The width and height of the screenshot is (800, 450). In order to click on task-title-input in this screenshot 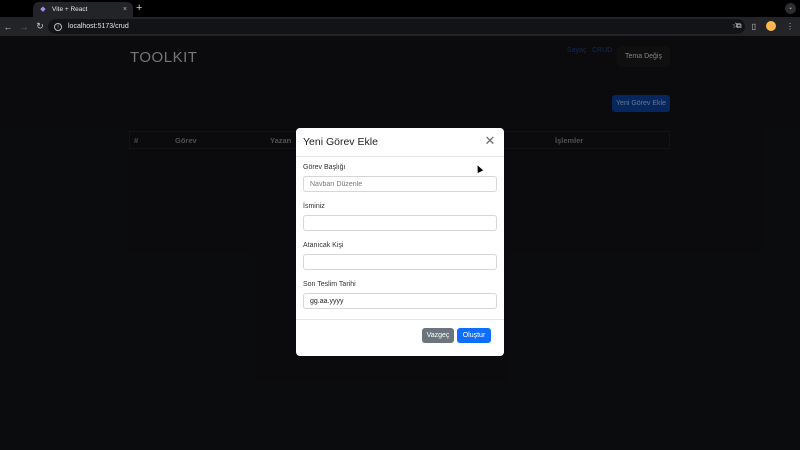, I will do `click(400, 184)`.